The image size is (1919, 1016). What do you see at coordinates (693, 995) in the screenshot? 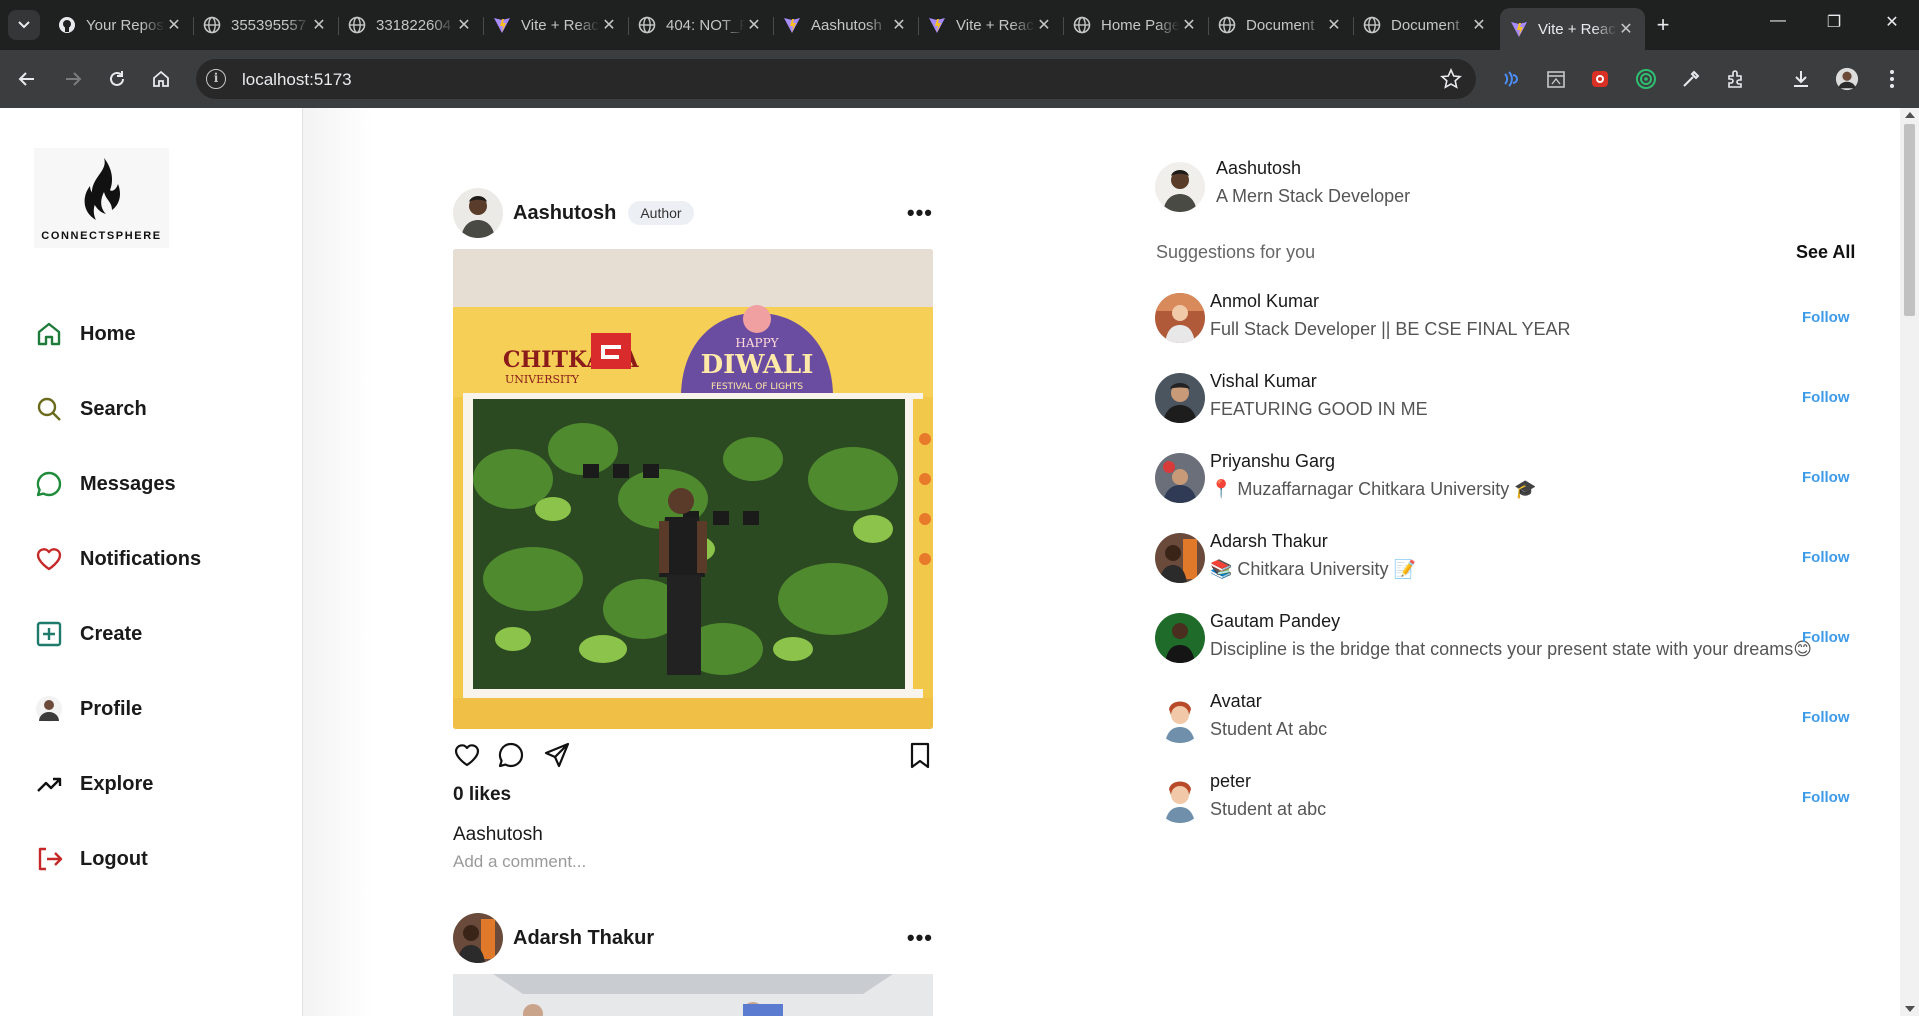
I see `post-image` at bounding box center [693, 995].